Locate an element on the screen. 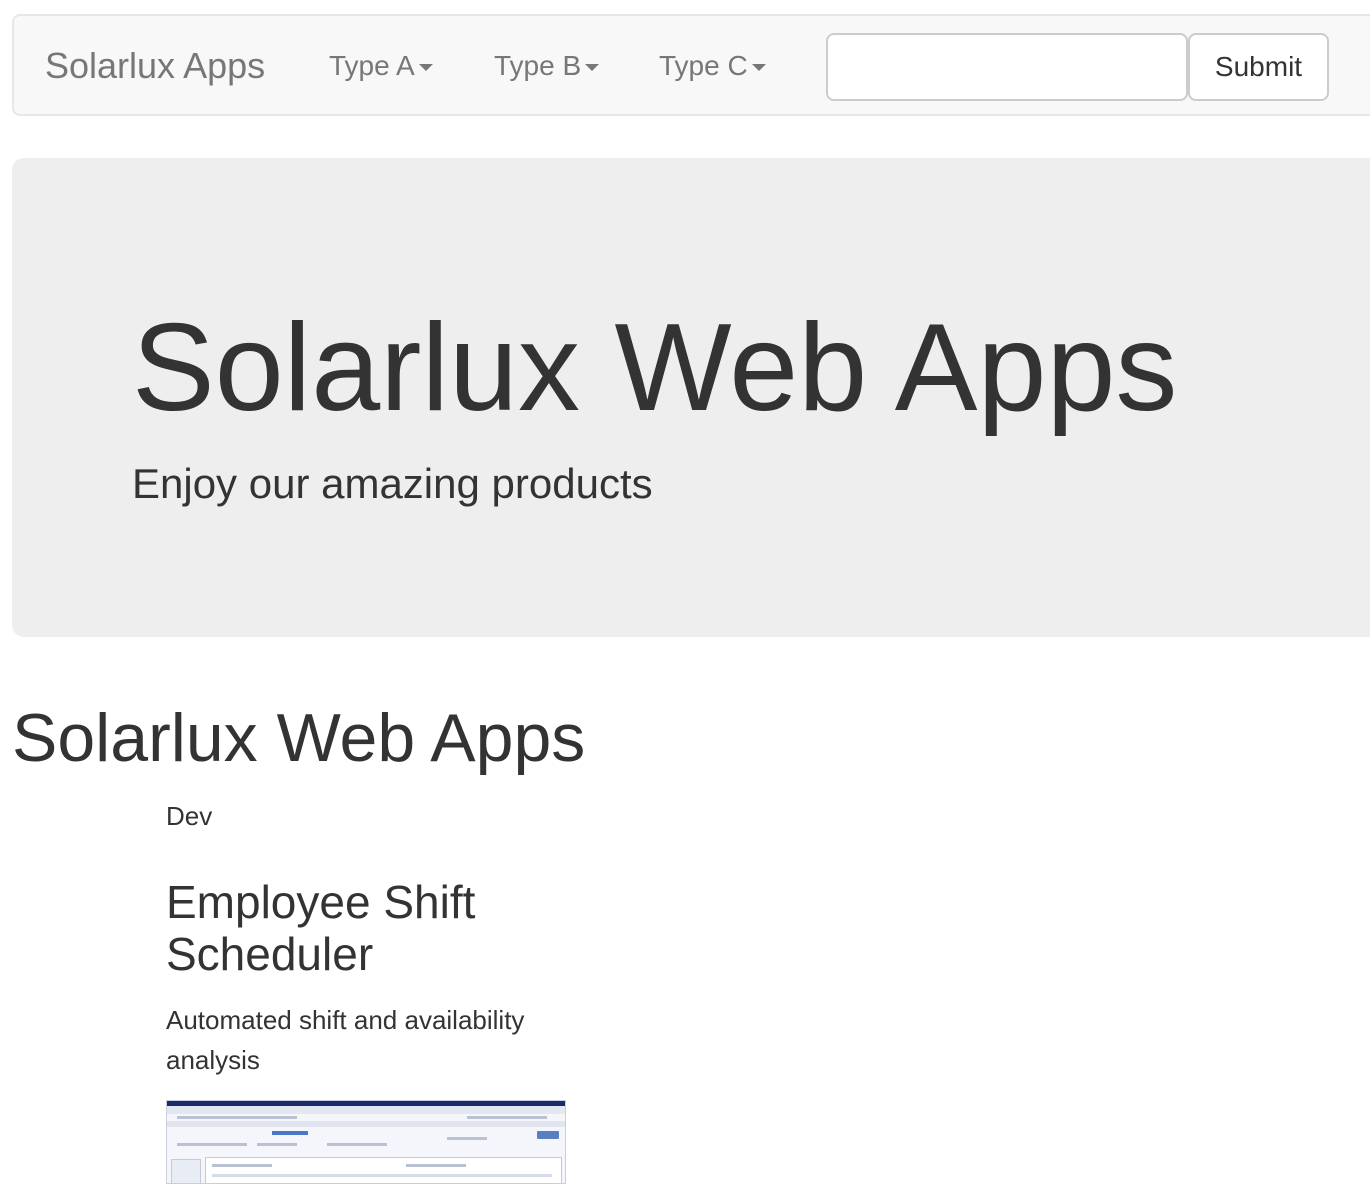  menu-type-a: Type A is located at coordinates (381, 66).